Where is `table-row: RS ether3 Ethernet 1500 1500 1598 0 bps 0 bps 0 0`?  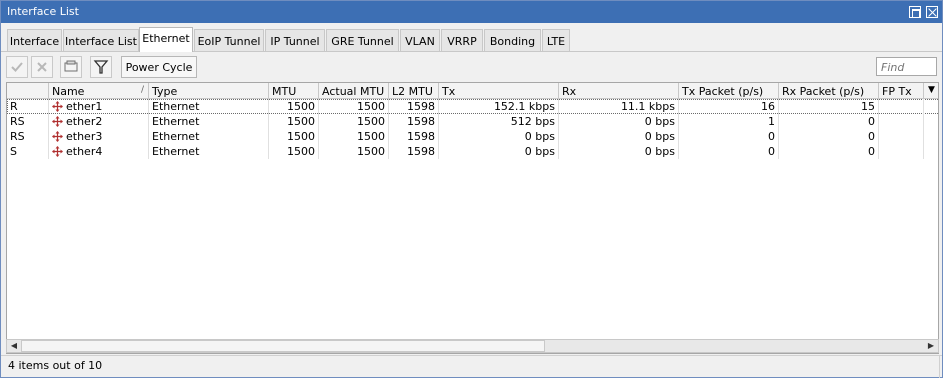
table-row: RS ether3 Ethernet 1500 1500 1598 0 bps 0 bps 0 0 is located at coordinates (472, 136).